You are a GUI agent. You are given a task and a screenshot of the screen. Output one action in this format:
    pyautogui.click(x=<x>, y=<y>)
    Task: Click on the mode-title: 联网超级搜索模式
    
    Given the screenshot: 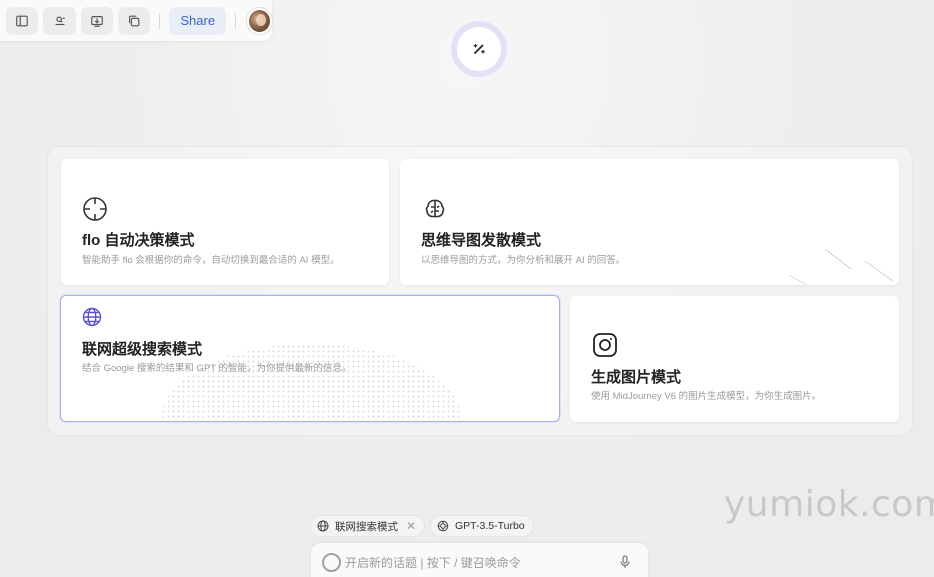 What is the action you would take?
    pyautogui.click(x=142, y=349)
    